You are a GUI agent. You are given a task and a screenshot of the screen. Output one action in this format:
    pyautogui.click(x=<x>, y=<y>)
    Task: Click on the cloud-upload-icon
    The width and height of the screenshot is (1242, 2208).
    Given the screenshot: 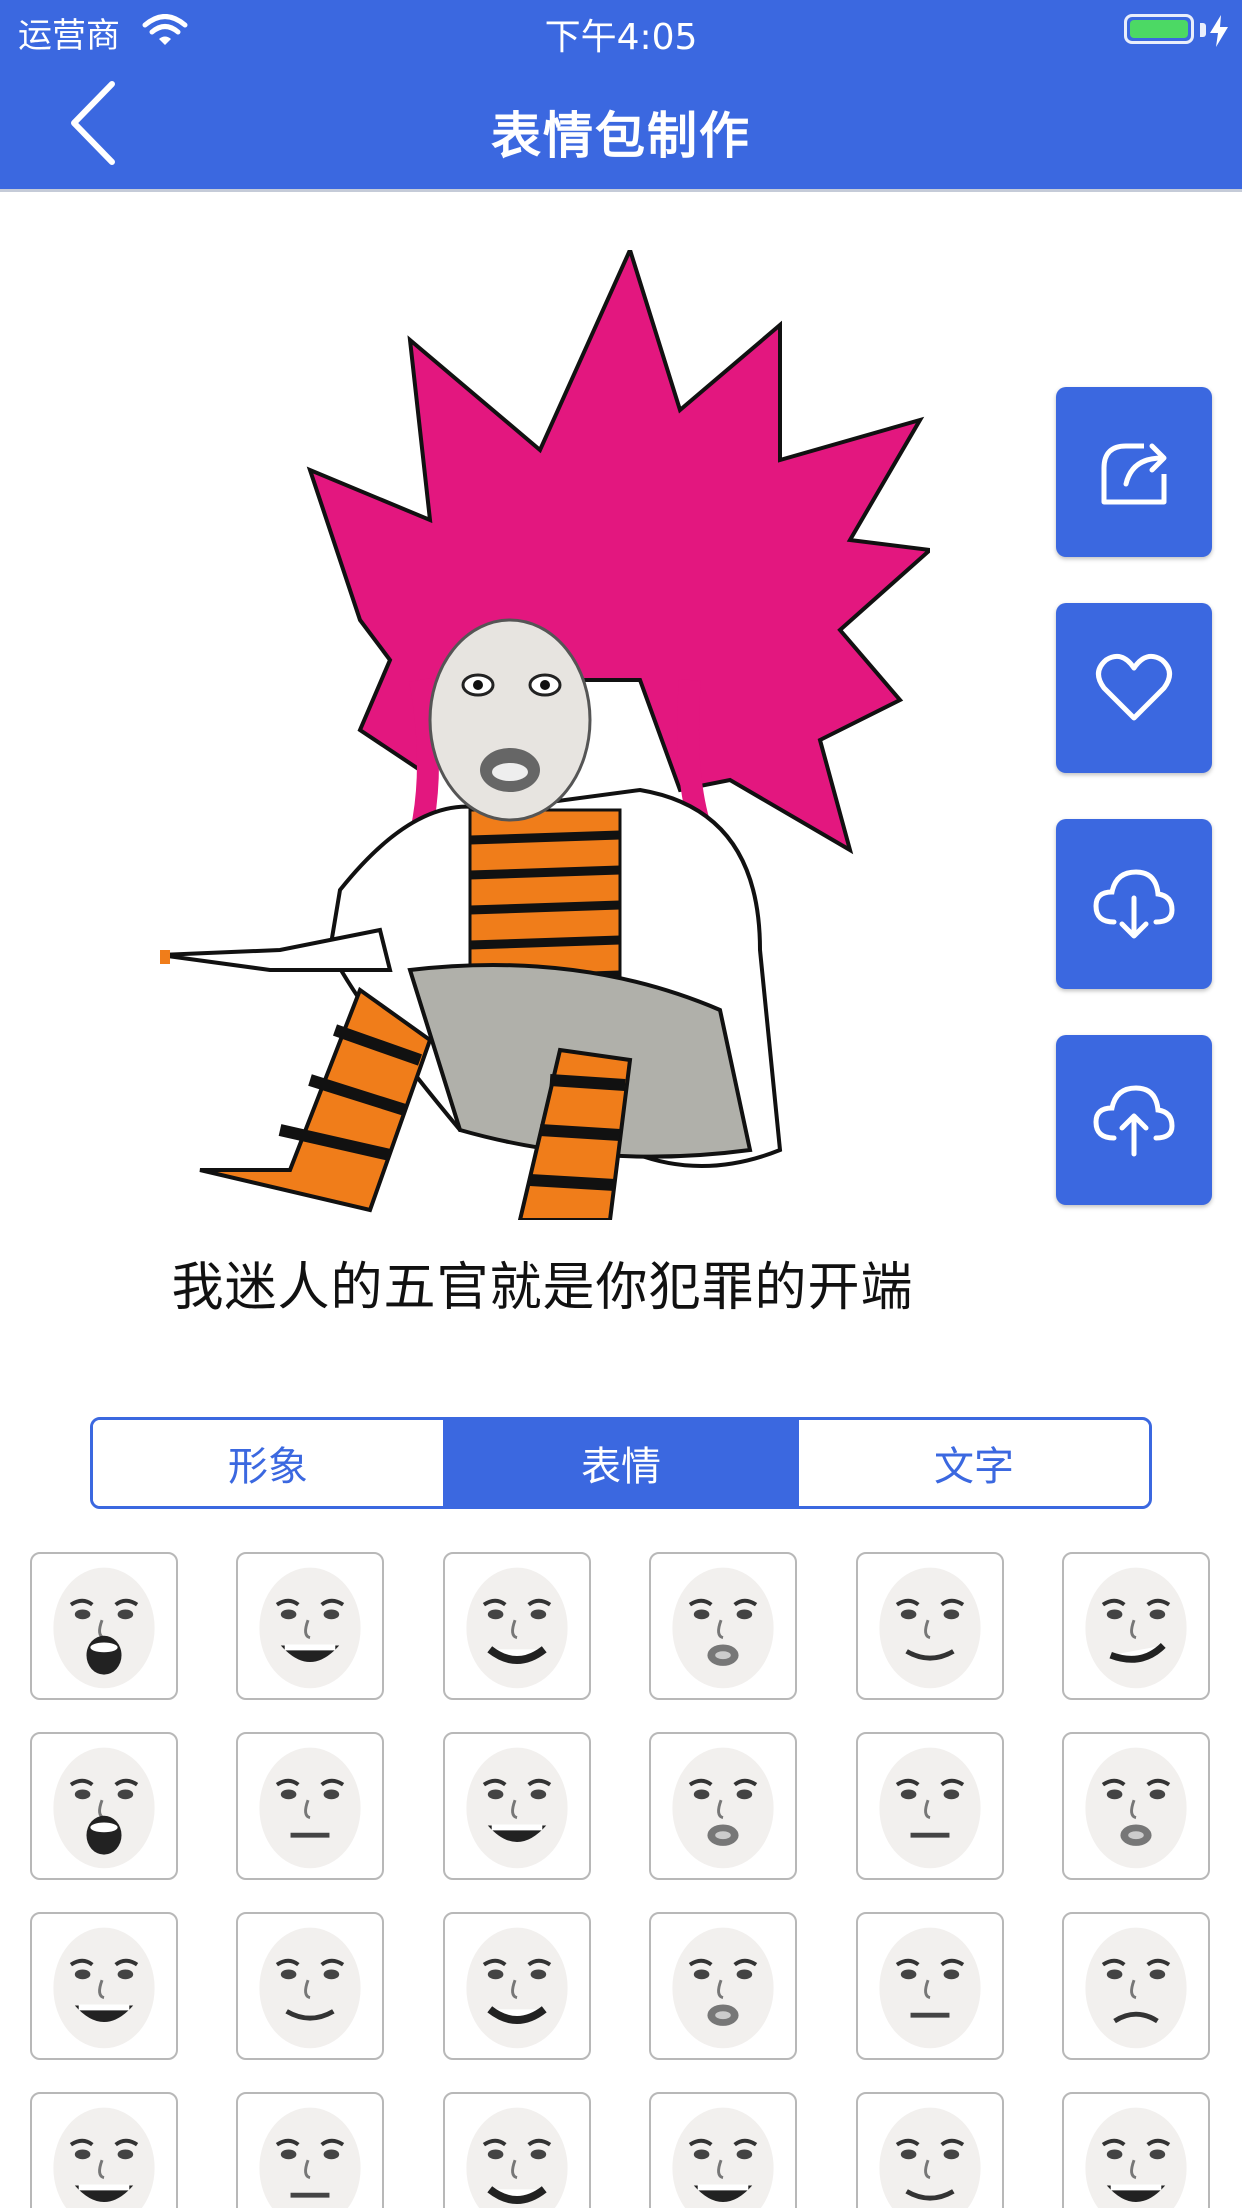 What is the action you would take?
    pyautogui.click(x=1134, y=1121)
    